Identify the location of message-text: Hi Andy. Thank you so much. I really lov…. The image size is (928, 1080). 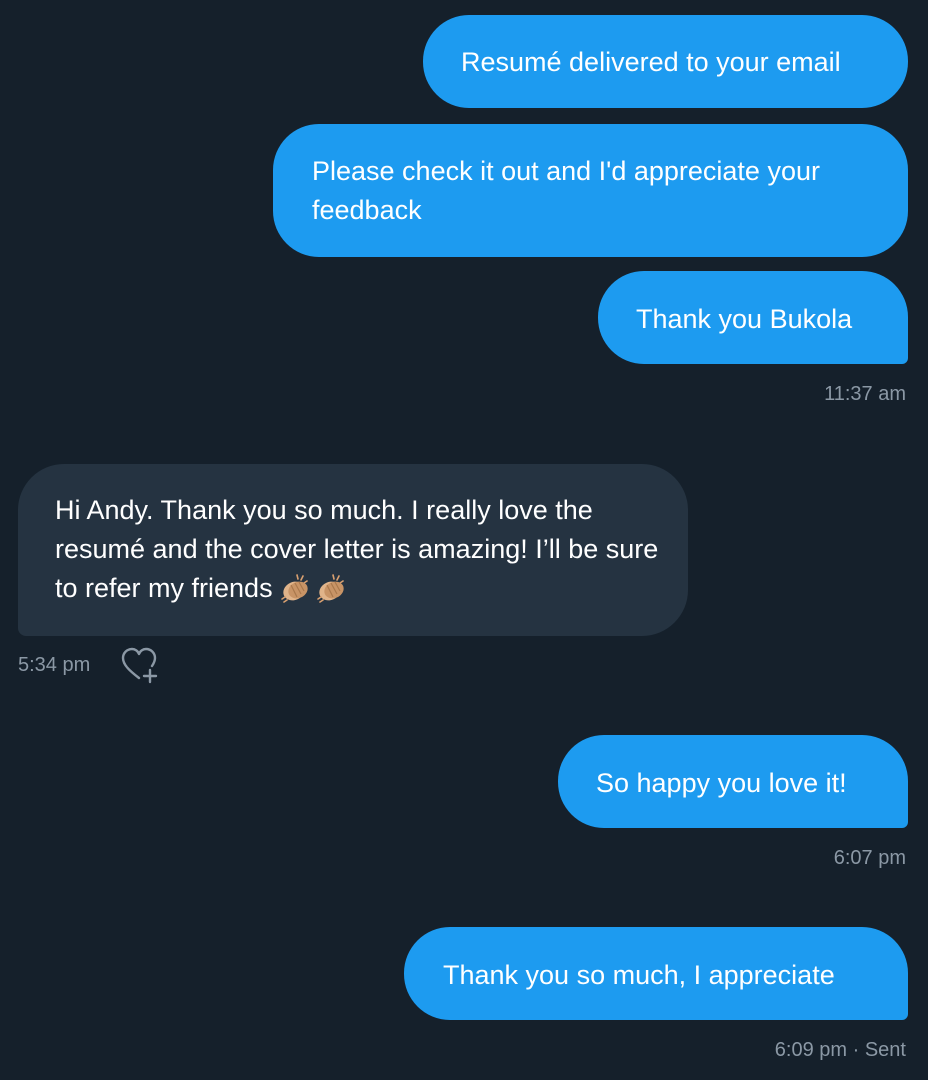
(357, 549).